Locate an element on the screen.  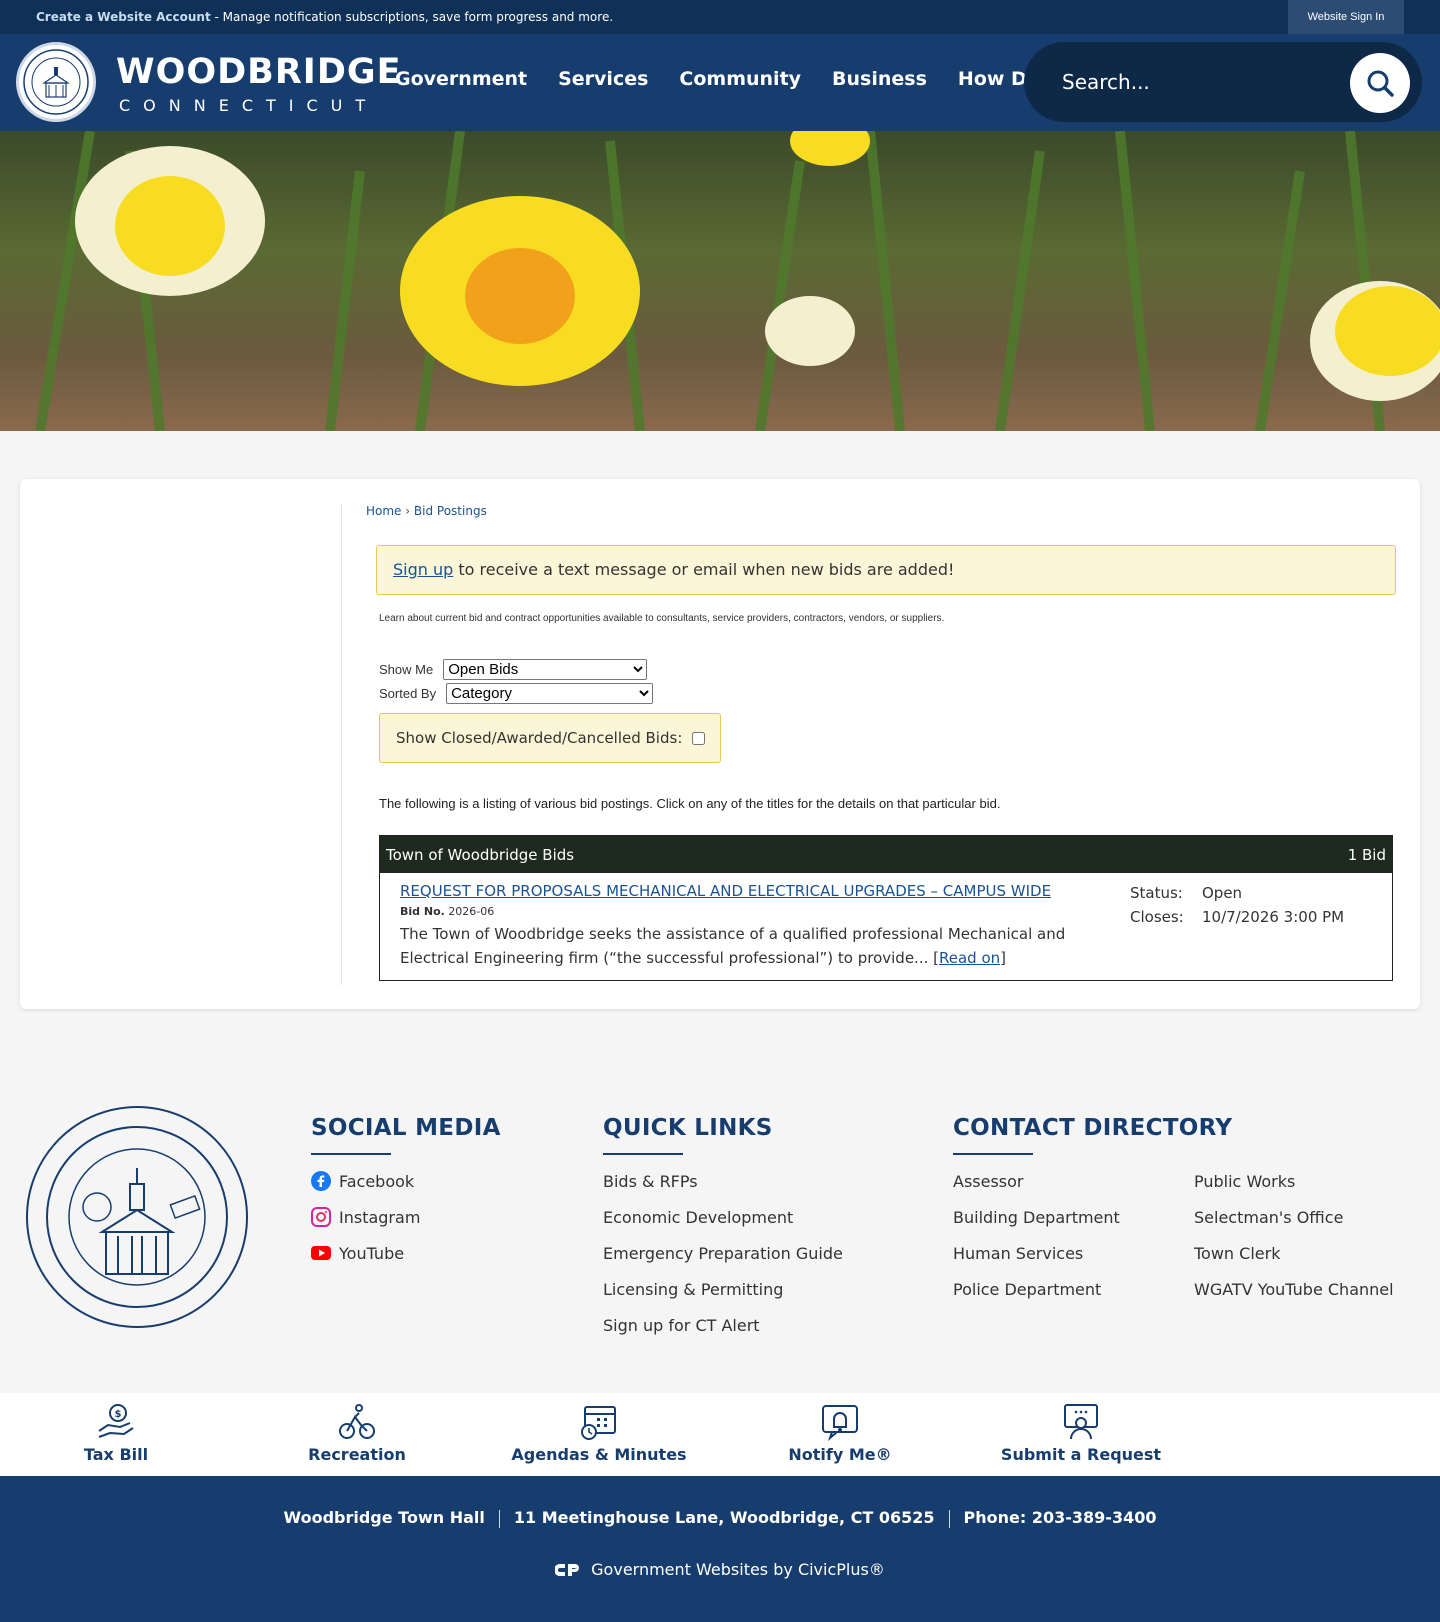
sidebar-divider is located at coordinates (341, 745).